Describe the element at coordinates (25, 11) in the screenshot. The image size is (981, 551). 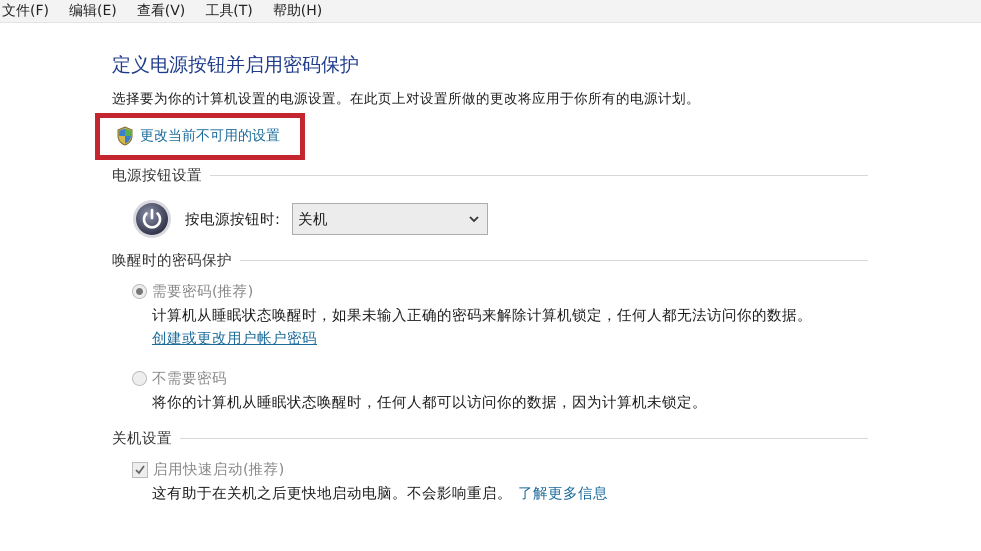
I see `menu-item: 文件(F)` at that location.